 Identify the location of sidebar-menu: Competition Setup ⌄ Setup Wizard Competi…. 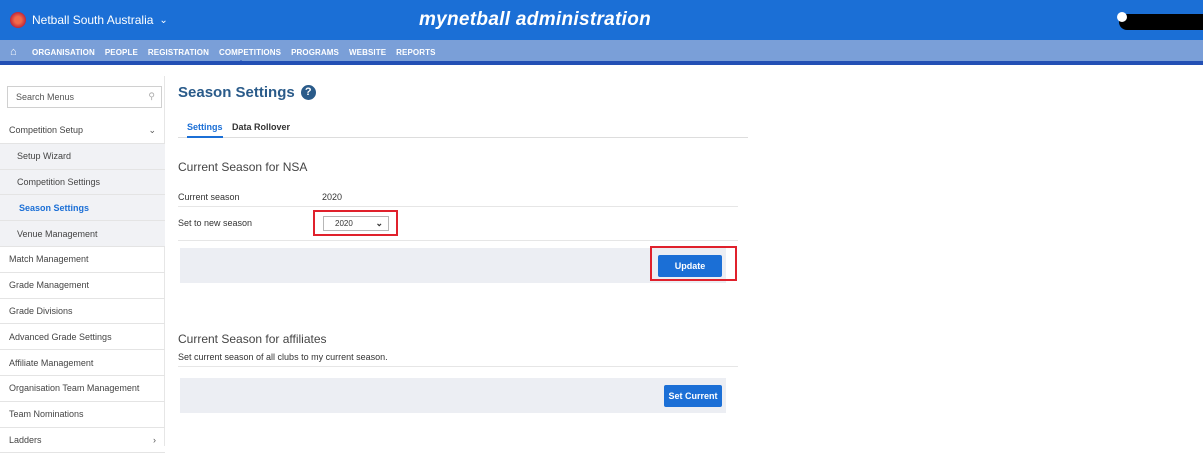
(82, 285).